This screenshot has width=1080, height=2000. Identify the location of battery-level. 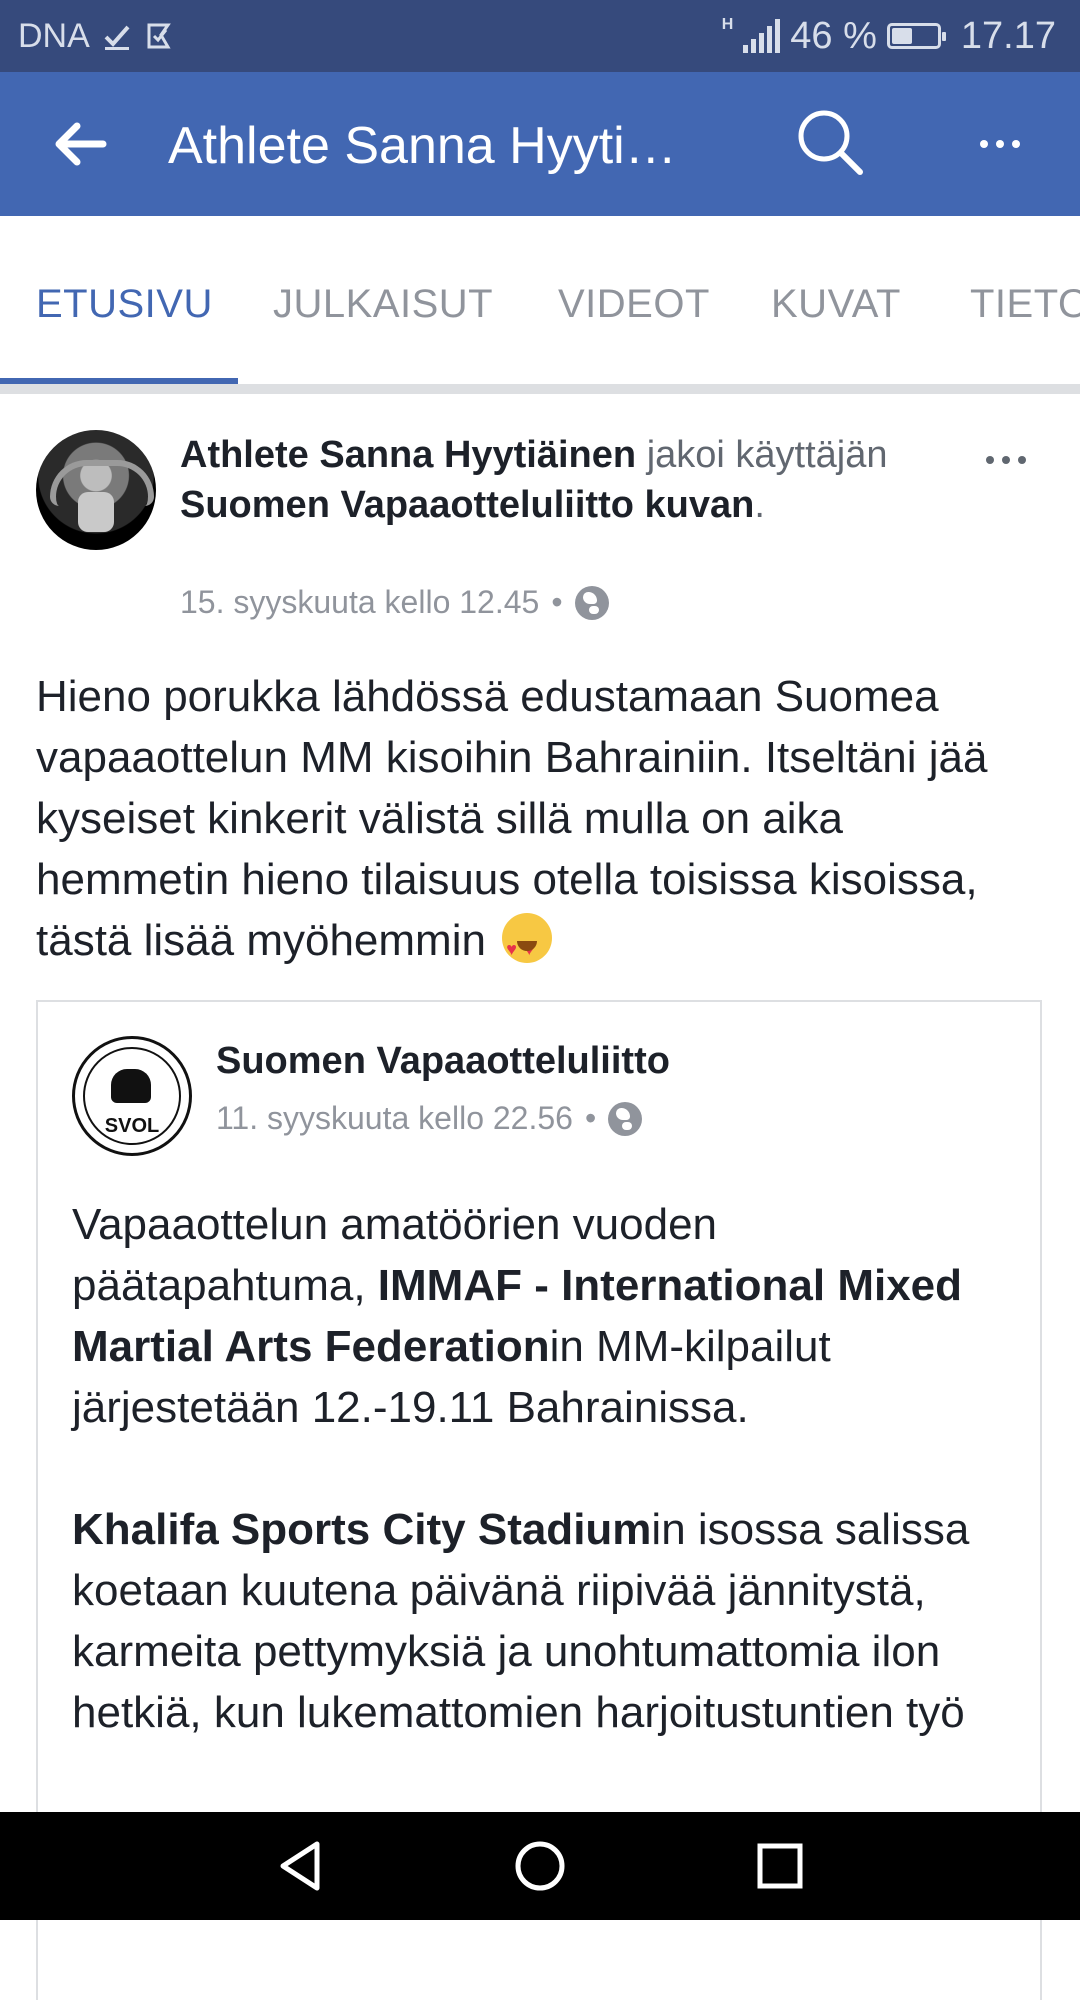
(901, 36).